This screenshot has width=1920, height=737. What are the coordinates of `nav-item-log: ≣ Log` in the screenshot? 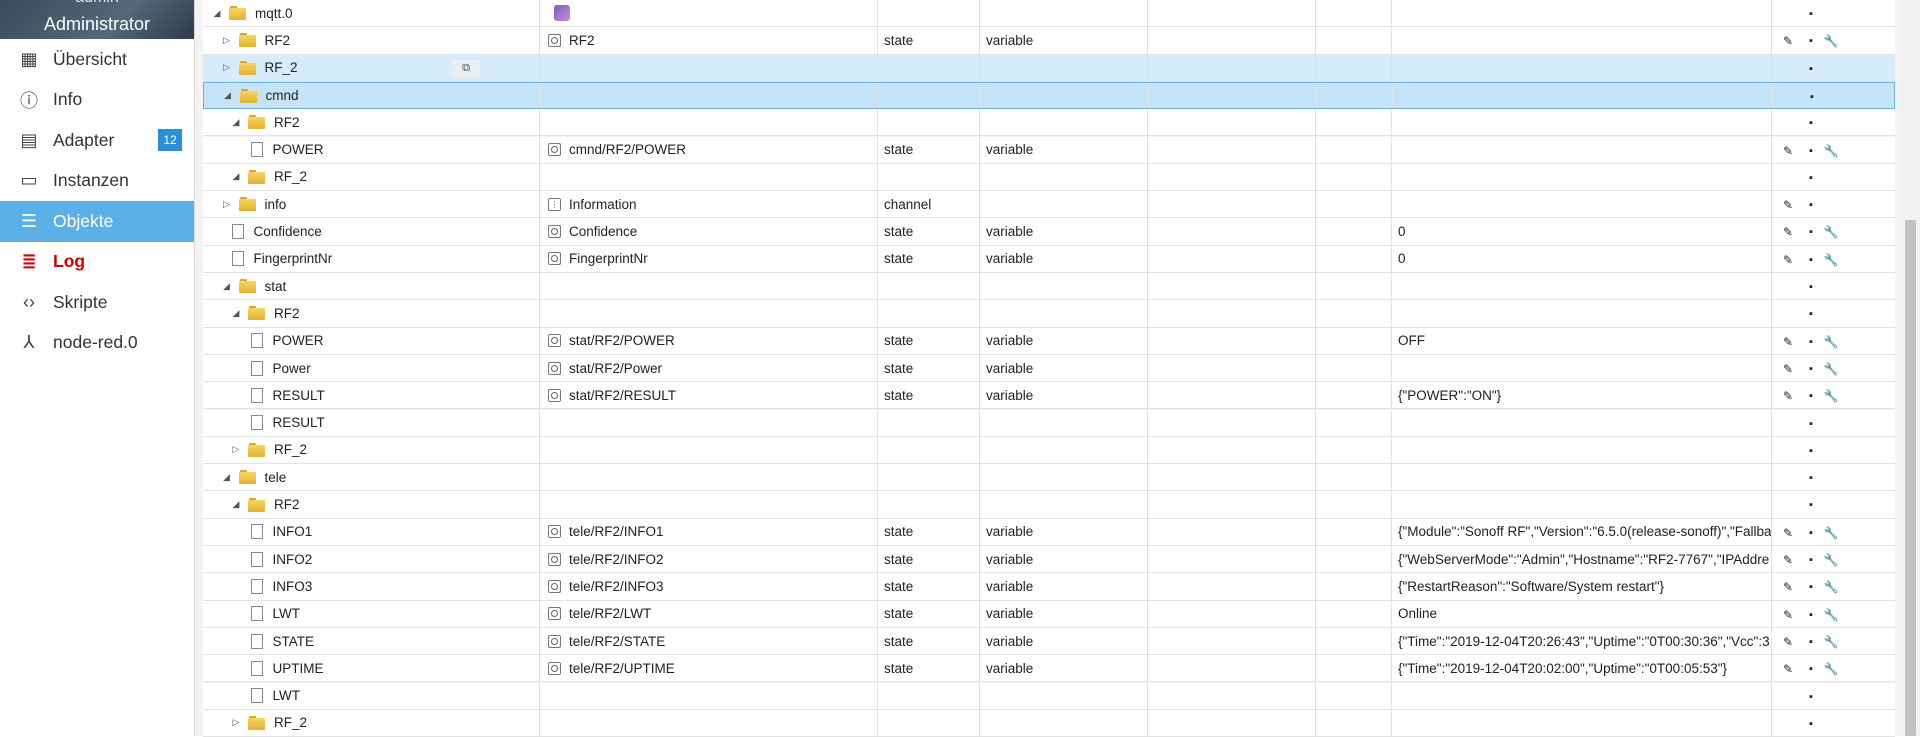 It's located at (97, 262).